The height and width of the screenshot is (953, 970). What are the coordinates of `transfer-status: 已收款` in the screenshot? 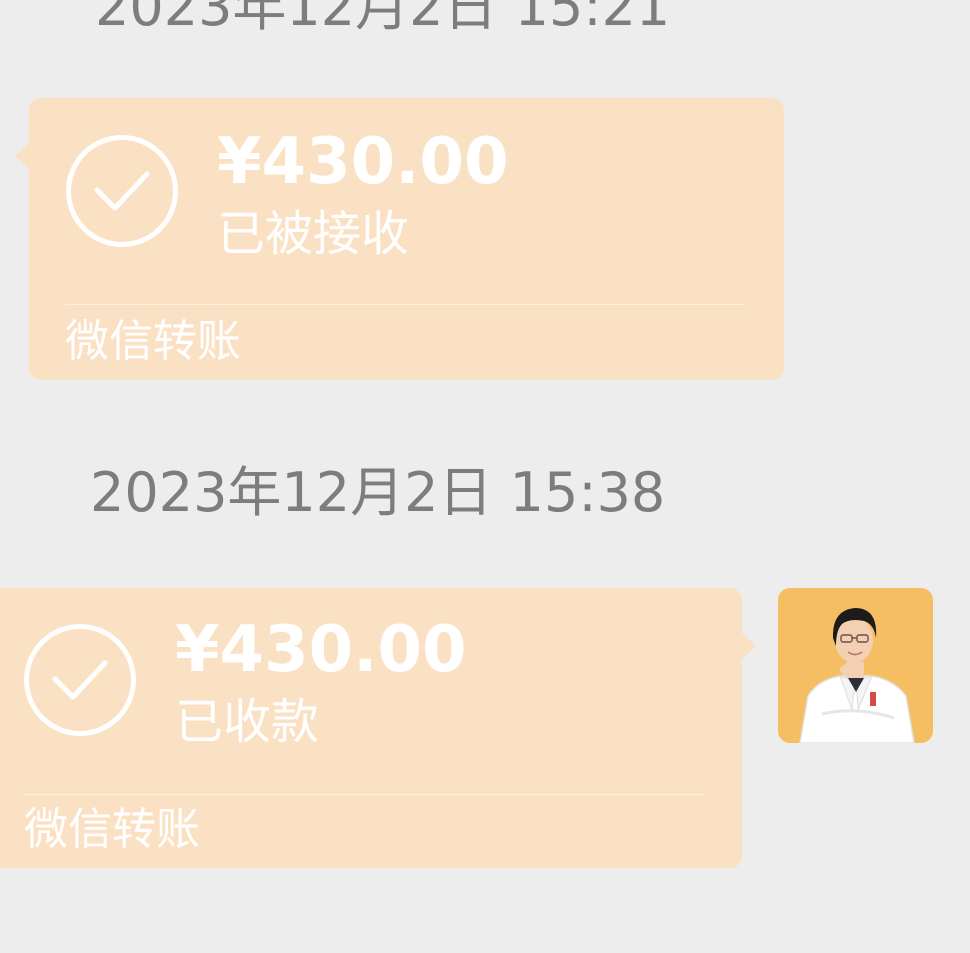 It's located at (247, 722).